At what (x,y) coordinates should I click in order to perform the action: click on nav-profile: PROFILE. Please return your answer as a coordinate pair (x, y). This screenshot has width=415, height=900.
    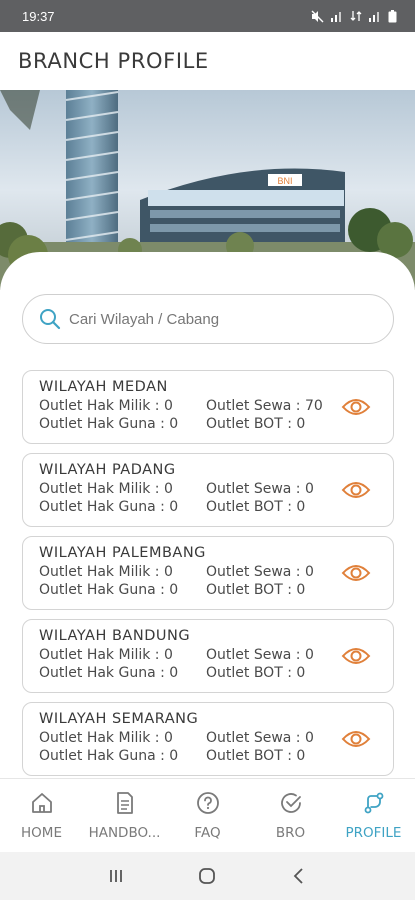
    Looking at the image, I should click on (373, 815).